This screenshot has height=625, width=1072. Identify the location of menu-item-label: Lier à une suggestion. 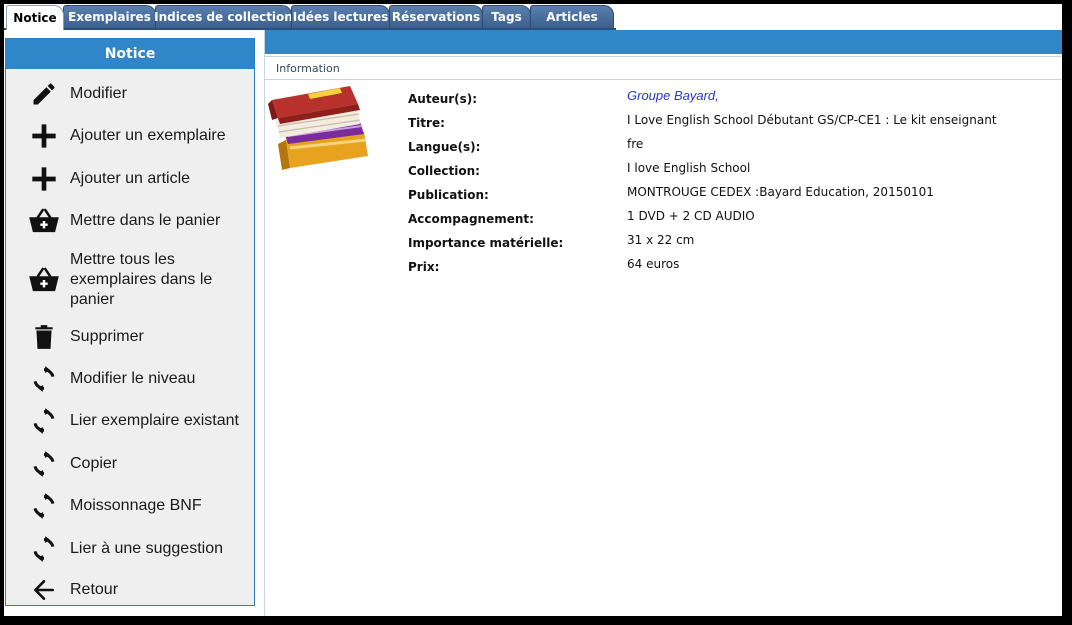
(146, 548).